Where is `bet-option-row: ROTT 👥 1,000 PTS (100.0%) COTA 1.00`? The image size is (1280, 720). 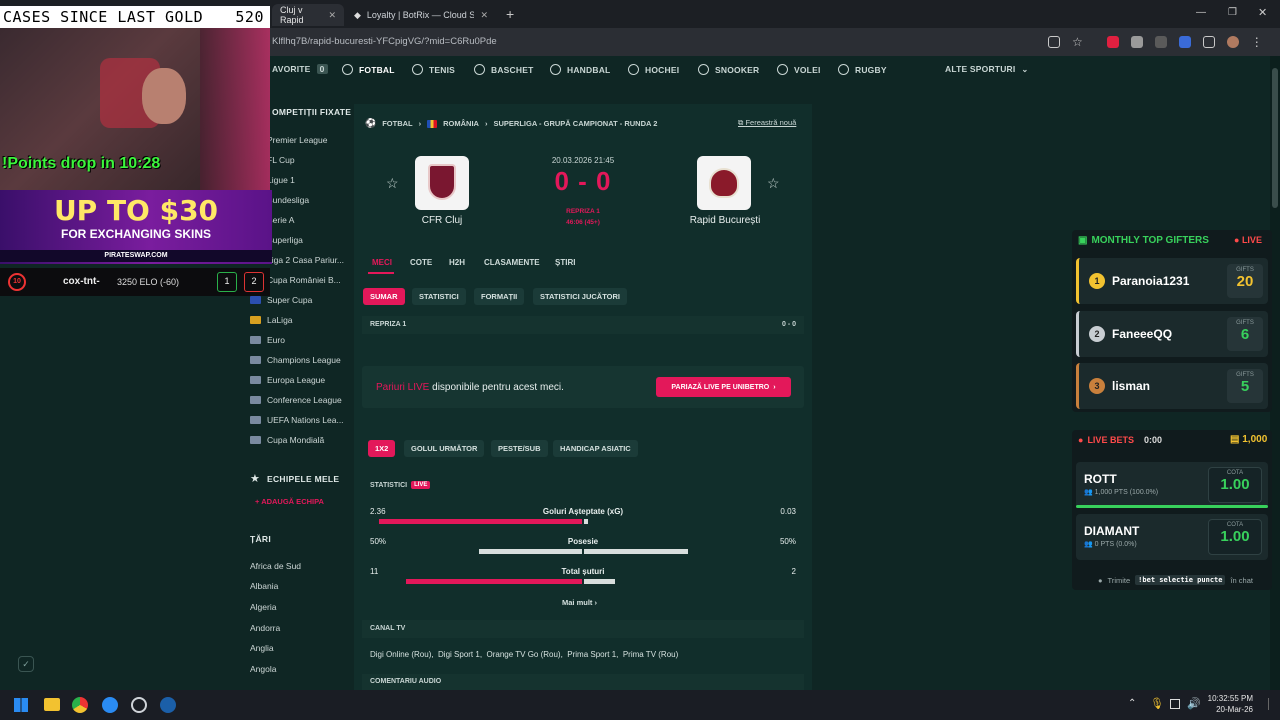 bet-option-row: ROTT 👥 1,000 PTS (100.0%) COTA 1.00 is located at coordinates (1172, 485).